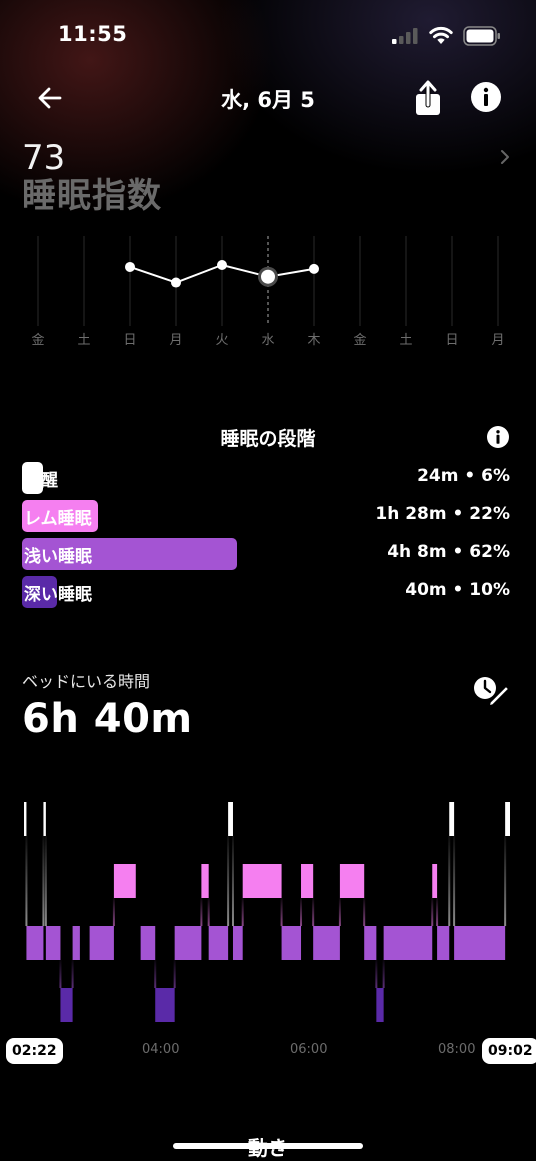 The image size is (536, 1161). Describe the element at coordinates (268, 291) in the screenshot. I see `weekly-score-chart: 金土日月火水木金土日月` at that location.